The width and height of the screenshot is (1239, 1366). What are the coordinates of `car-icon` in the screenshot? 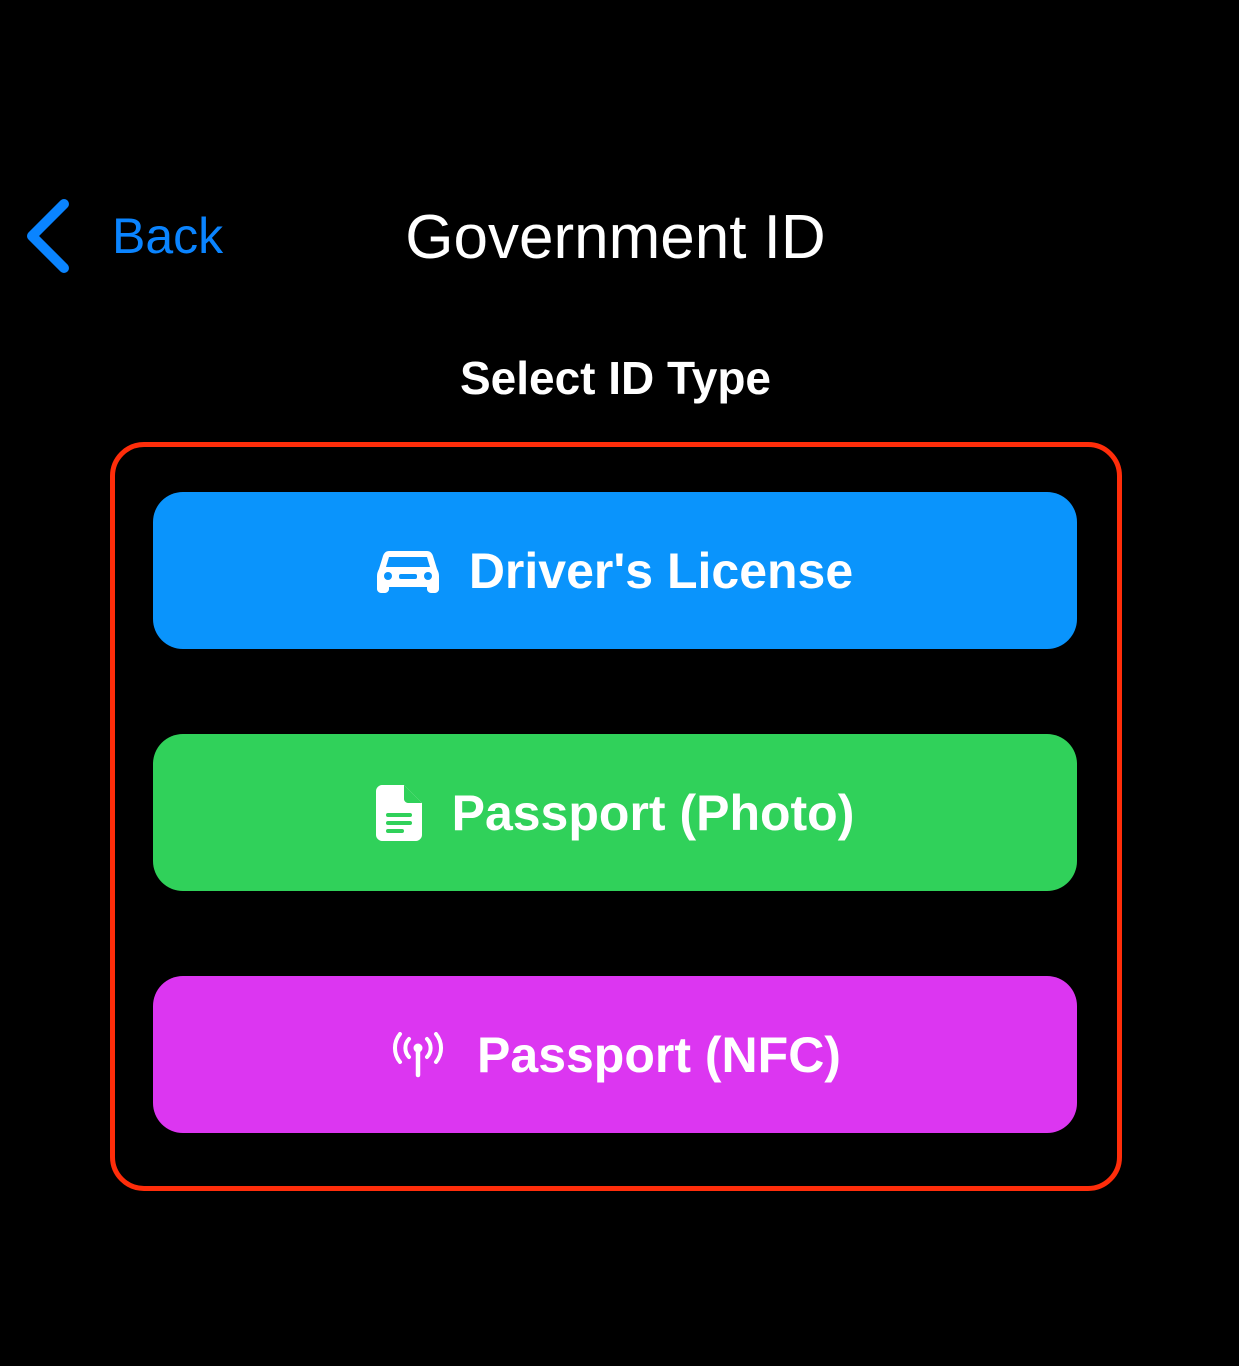 It's located at (407, 571).